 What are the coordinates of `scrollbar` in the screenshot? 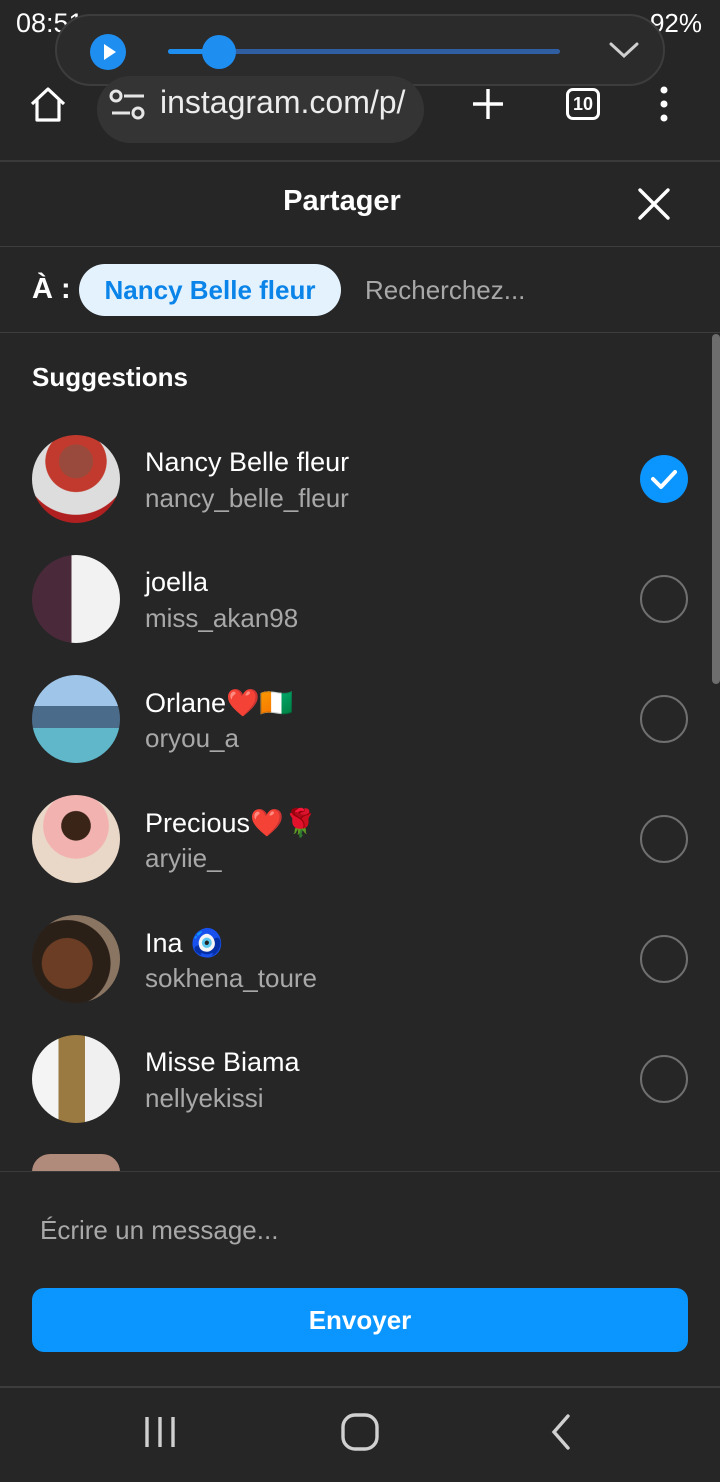 It's located at (716, 509).